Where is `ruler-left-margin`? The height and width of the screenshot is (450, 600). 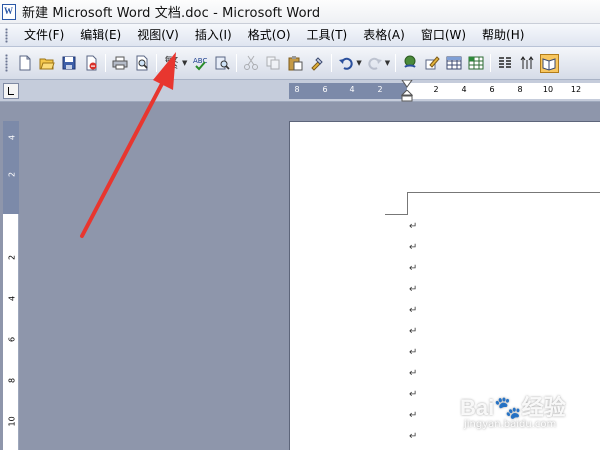
ruler-left-margin is located at coordinates (348, 91).